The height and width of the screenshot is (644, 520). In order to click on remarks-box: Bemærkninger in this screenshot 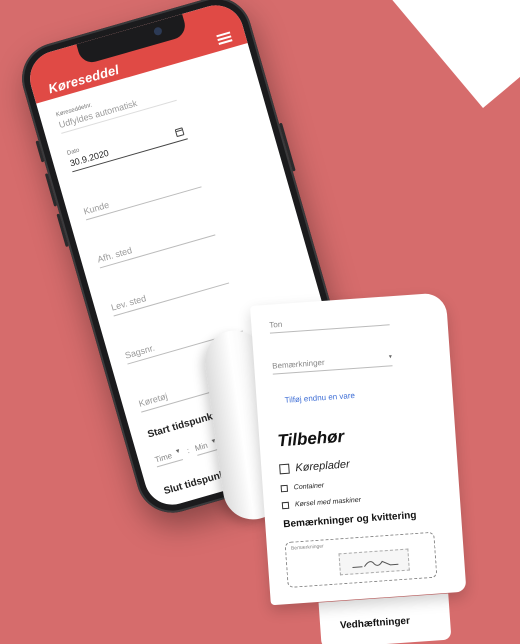, I will do `click(361, 560)`.